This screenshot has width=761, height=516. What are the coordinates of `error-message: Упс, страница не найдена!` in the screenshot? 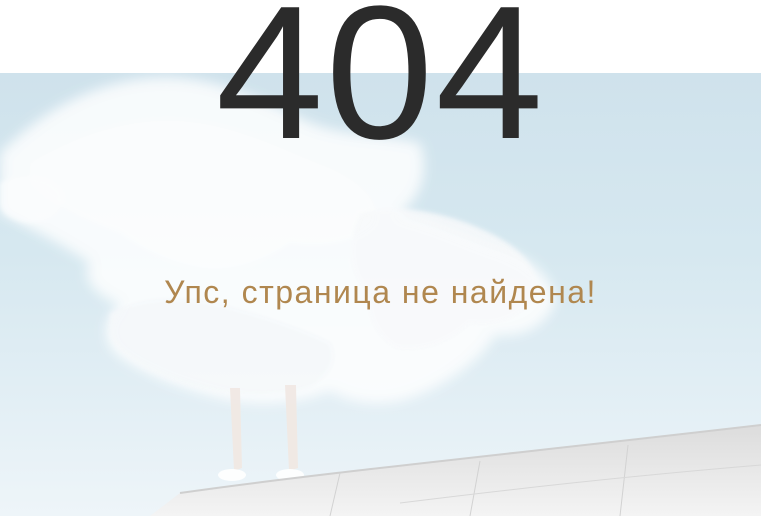 It's located at (380, 292).